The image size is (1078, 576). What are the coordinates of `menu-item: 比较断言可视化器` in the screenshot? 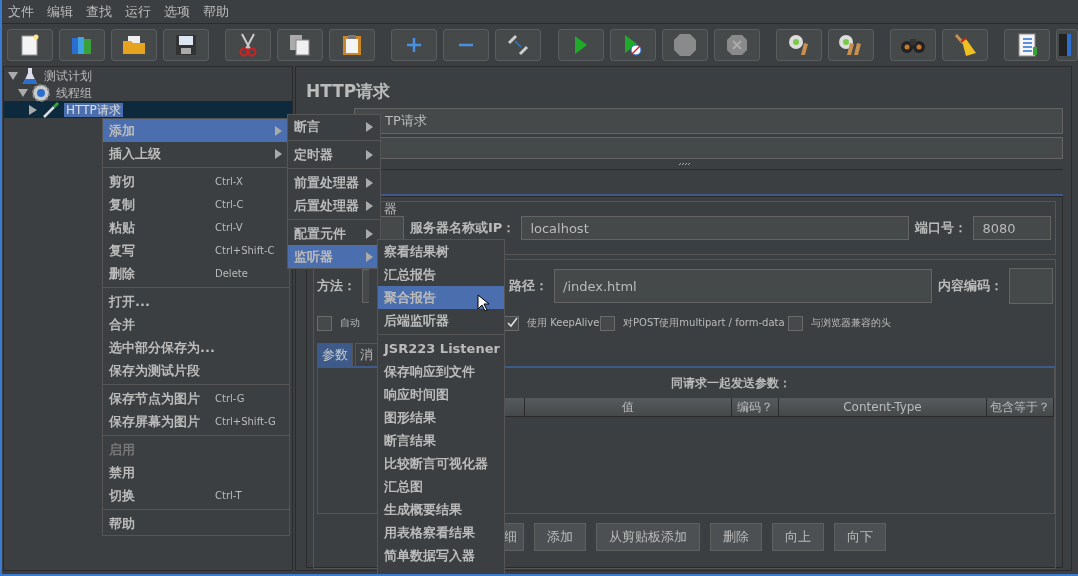 It's located at (441, 463).